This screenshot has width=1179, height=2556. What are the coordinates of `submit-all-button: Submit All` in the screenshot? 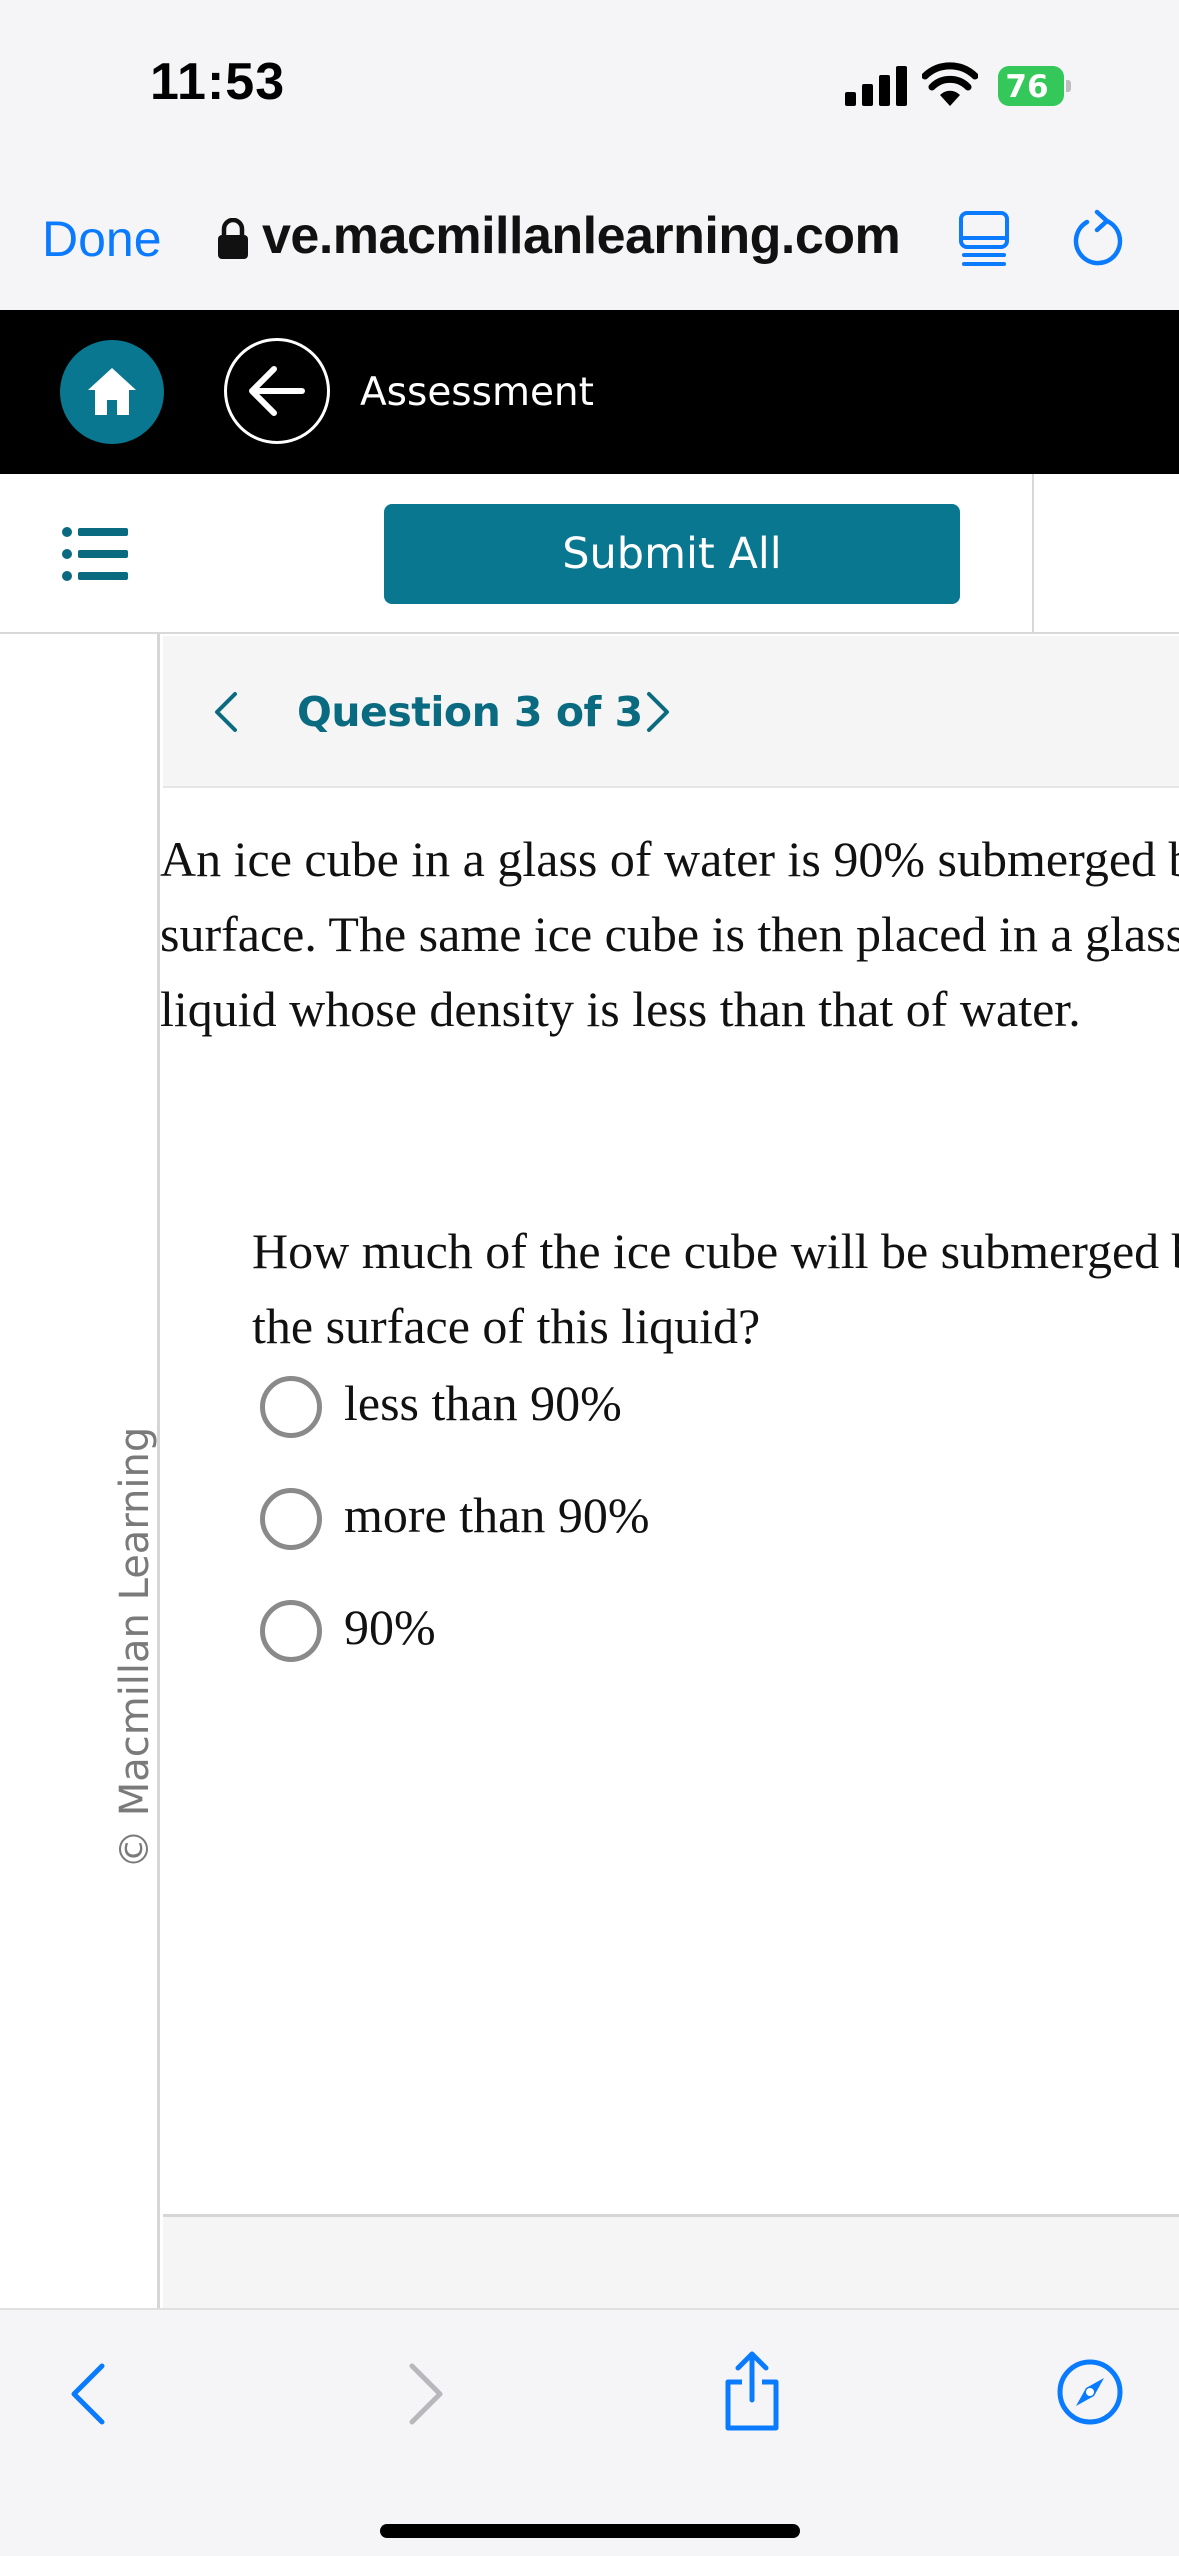 It's located at (672, 554).